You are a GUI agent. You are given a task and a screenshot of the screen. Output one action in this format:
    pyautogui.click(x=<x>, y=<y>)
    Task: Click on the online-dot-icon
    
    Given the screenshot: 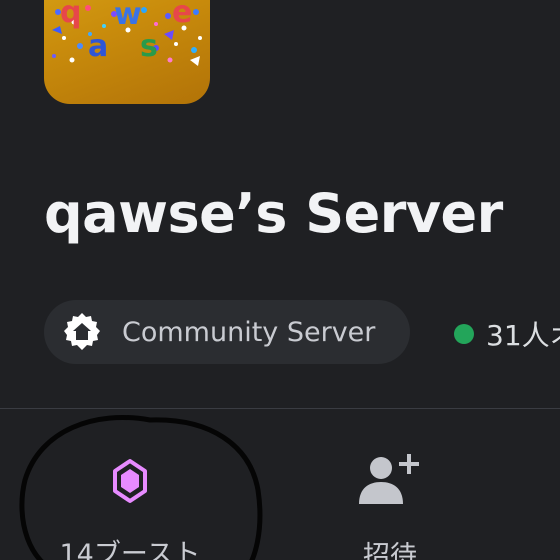 What is the action you would take?
    pyautogui.click(x=464, y=334)
    